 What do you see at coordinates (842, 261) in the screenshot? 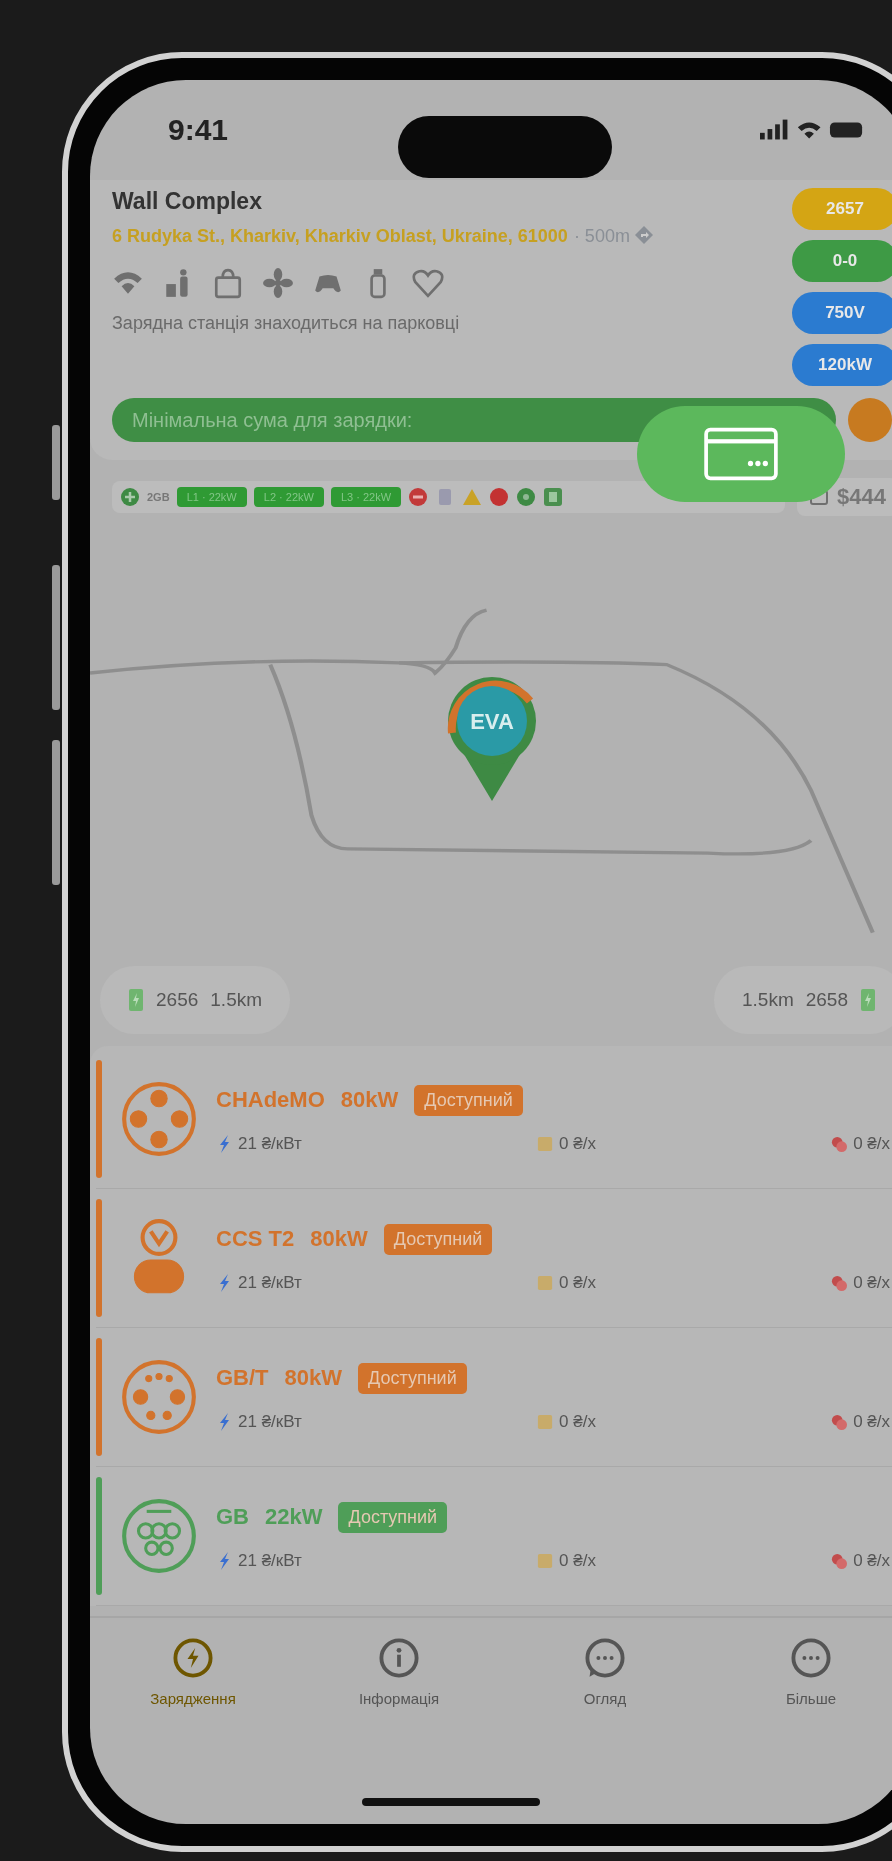
I see `station-badge: 0-0` at bounding box center [842, 261].